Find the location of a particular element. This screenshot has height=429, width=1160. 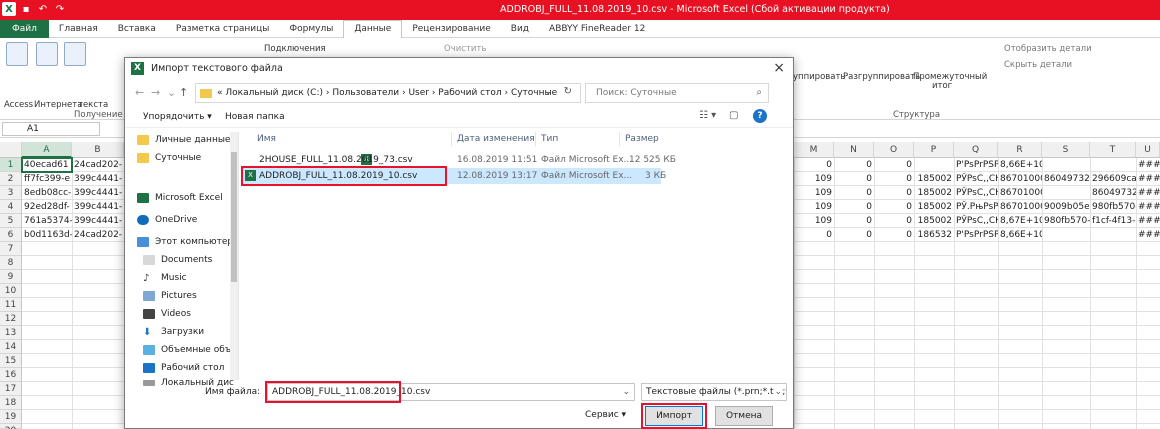

cell-a4: 92ed28df- is located at coordinates (47, 207).